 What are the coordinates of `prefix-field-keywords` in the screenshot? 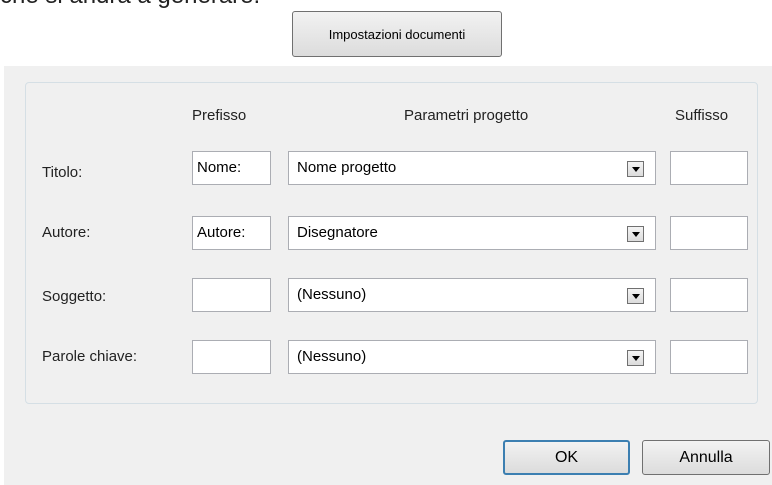 It's located at (231, 357).